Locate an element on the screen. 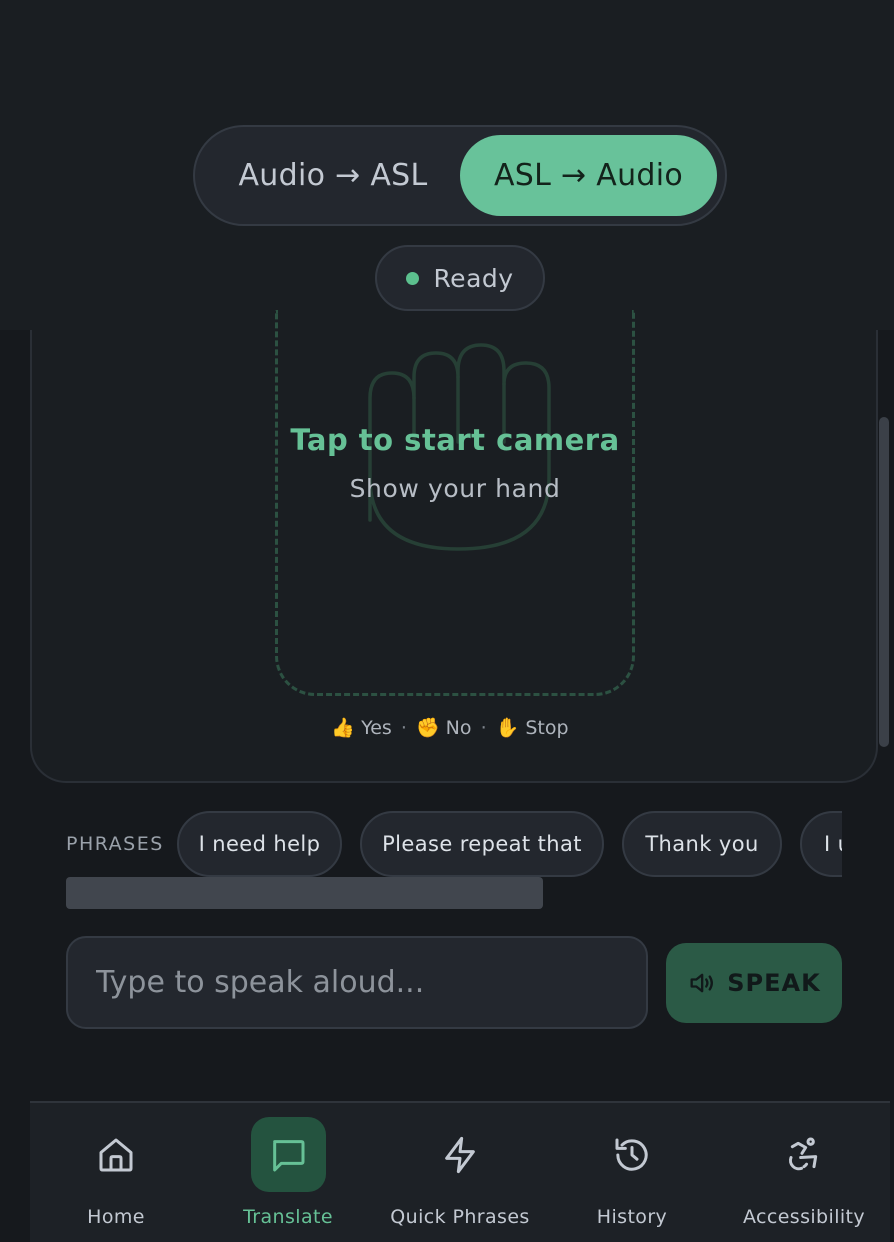  phrase-chip-thank-you: Thank you is located at coordinates (702, 844).